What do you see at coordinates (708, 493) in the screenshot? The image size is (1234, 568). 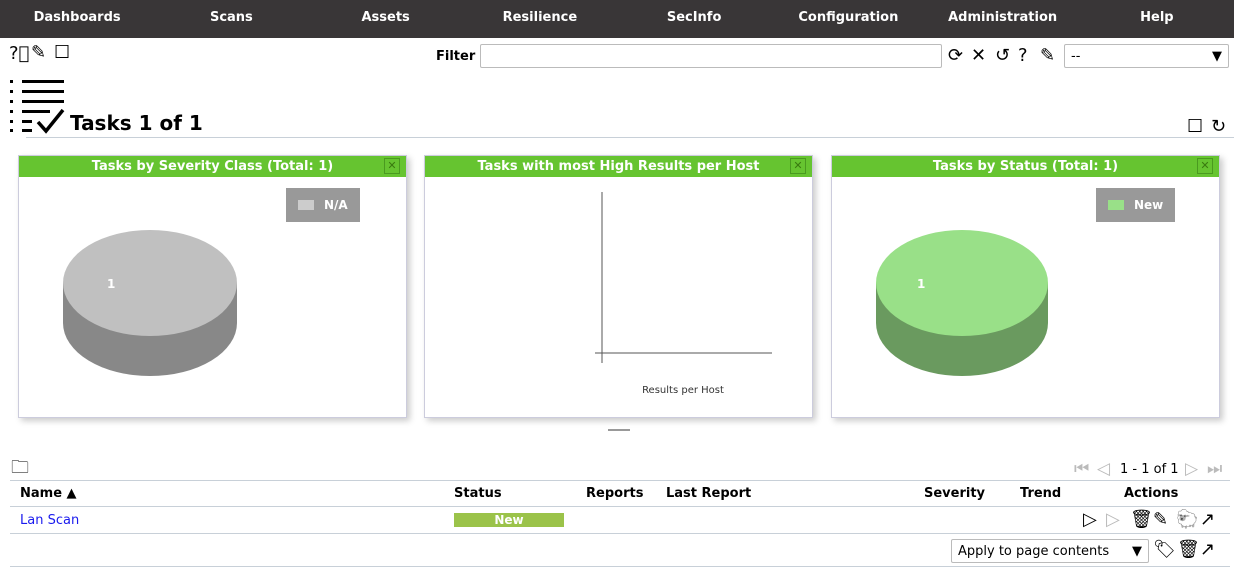 I see `col-last-report: Last Report` at bounding box center [708, 493].